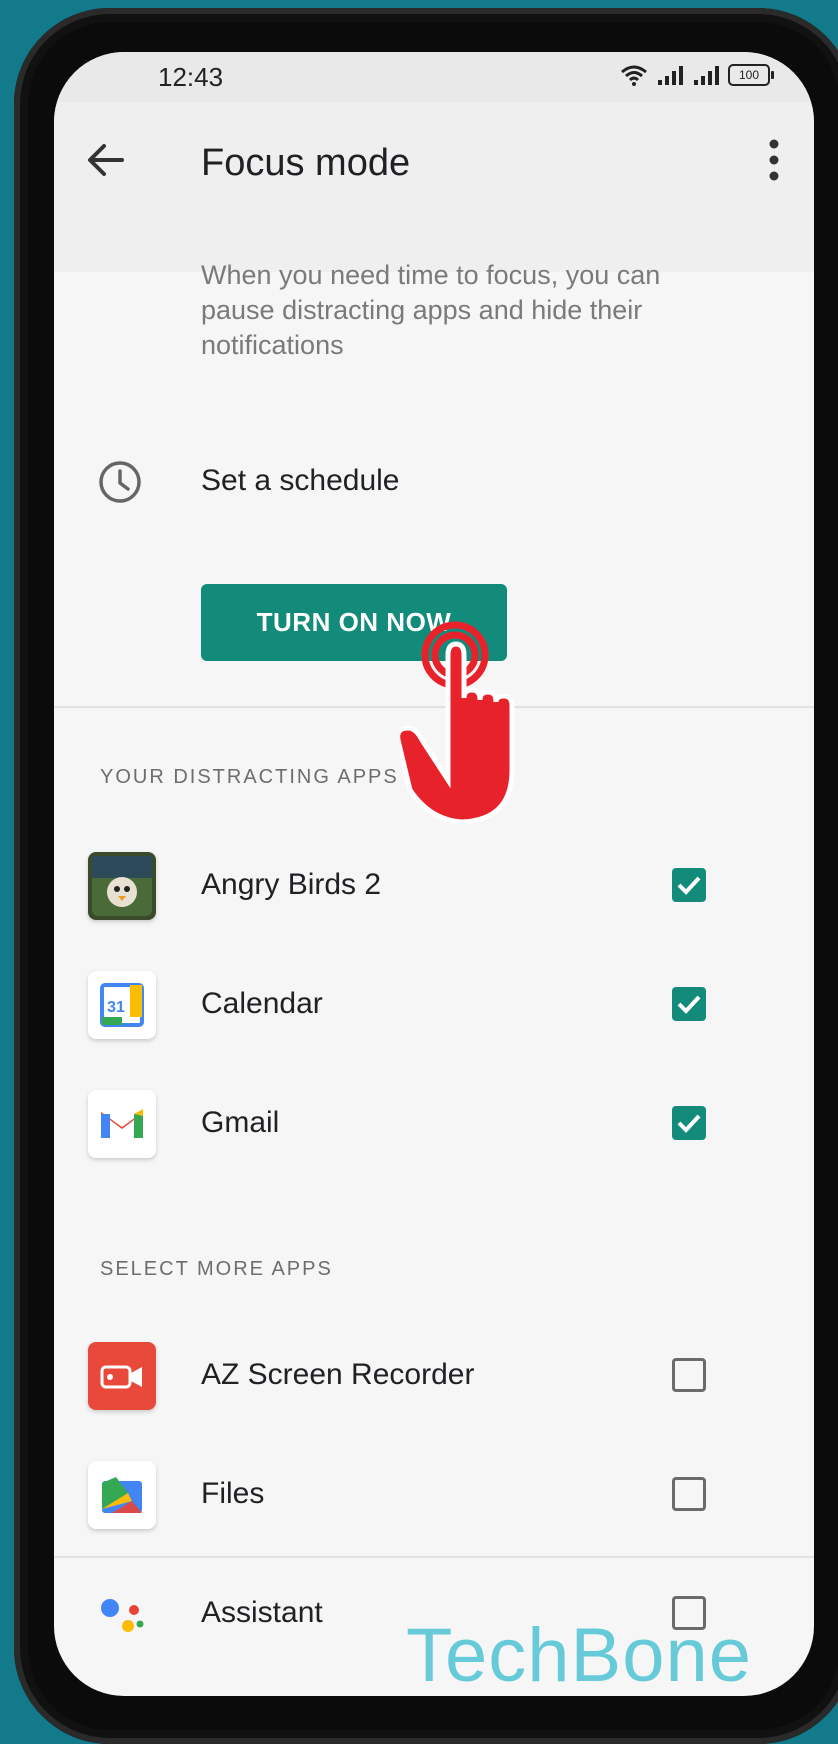 The image size is (838, 1744). I want to click on angry-birds-icon, so click(122, 886).